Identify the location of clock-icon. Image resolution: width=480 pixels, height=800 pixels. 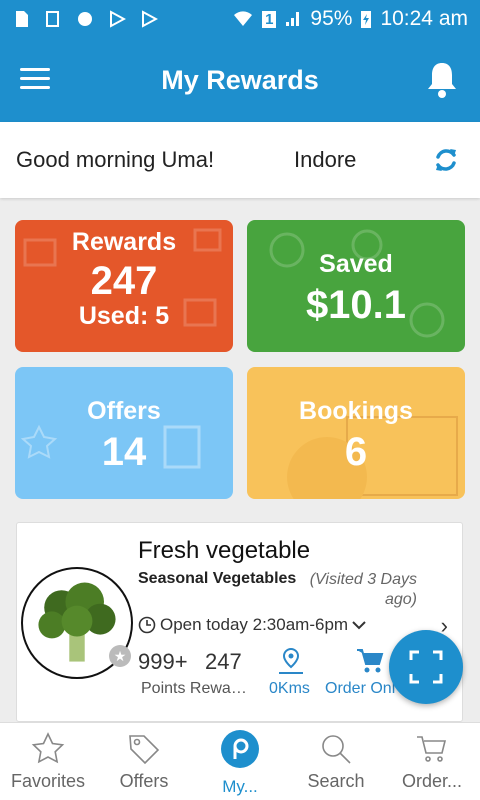
(147, 625).